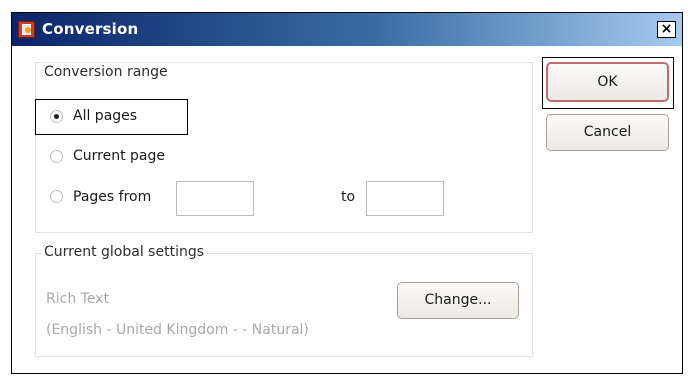 The width and height of the screenshot is (688, 376). What do you see at coordinates (405, 198) in the screenshot?
I see `pages-to-input` at bounding box center [405, 198].